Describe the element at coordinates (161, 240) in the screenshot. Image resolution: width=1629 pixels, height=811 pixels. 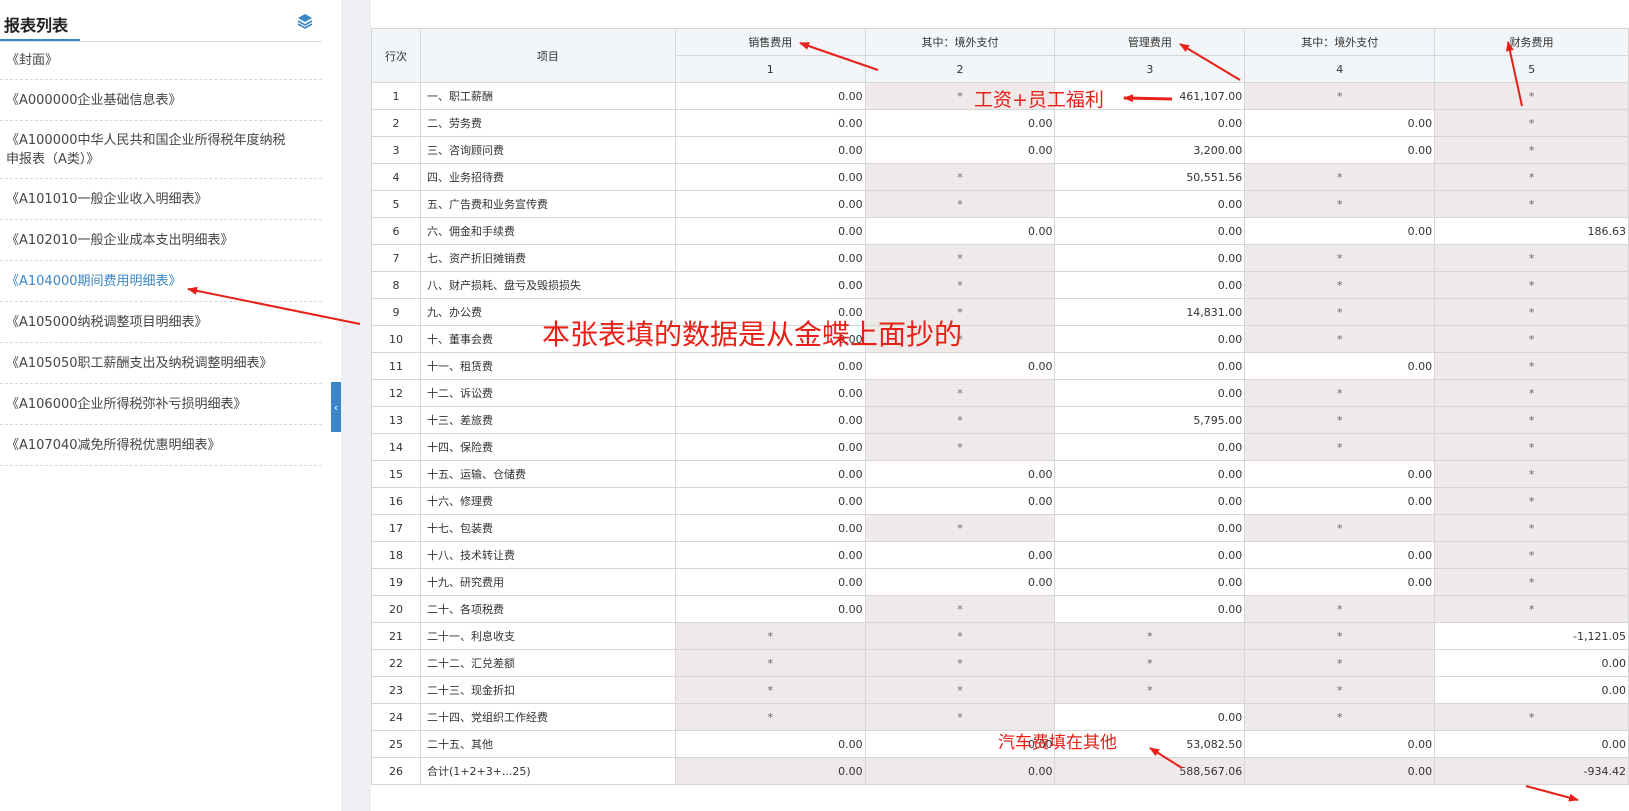
I see `sidebar-report-item: 《A102010一般企业成本支出明细表》` at that location.